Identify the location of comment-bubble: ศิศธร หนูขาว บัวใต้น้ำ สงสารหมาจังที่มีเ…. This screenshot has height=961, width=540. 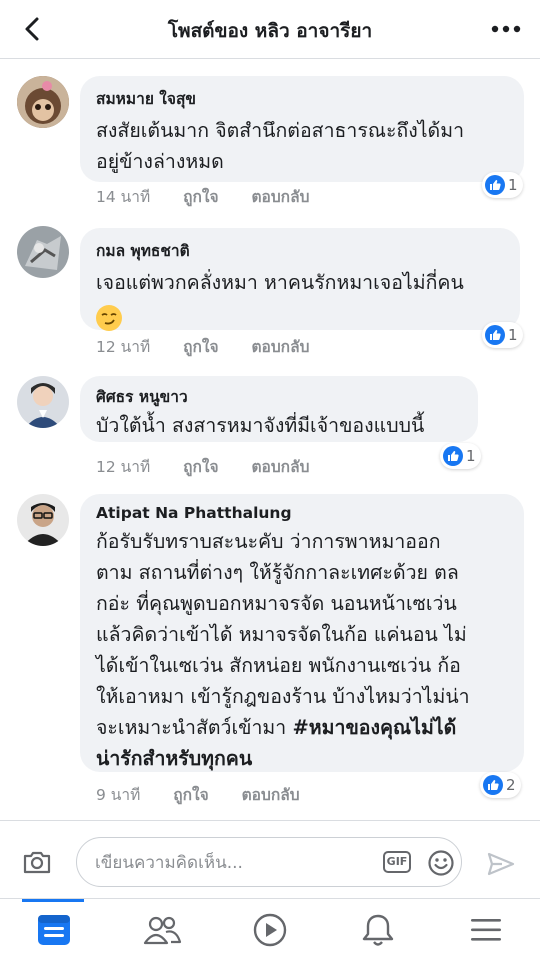
(279, 409).